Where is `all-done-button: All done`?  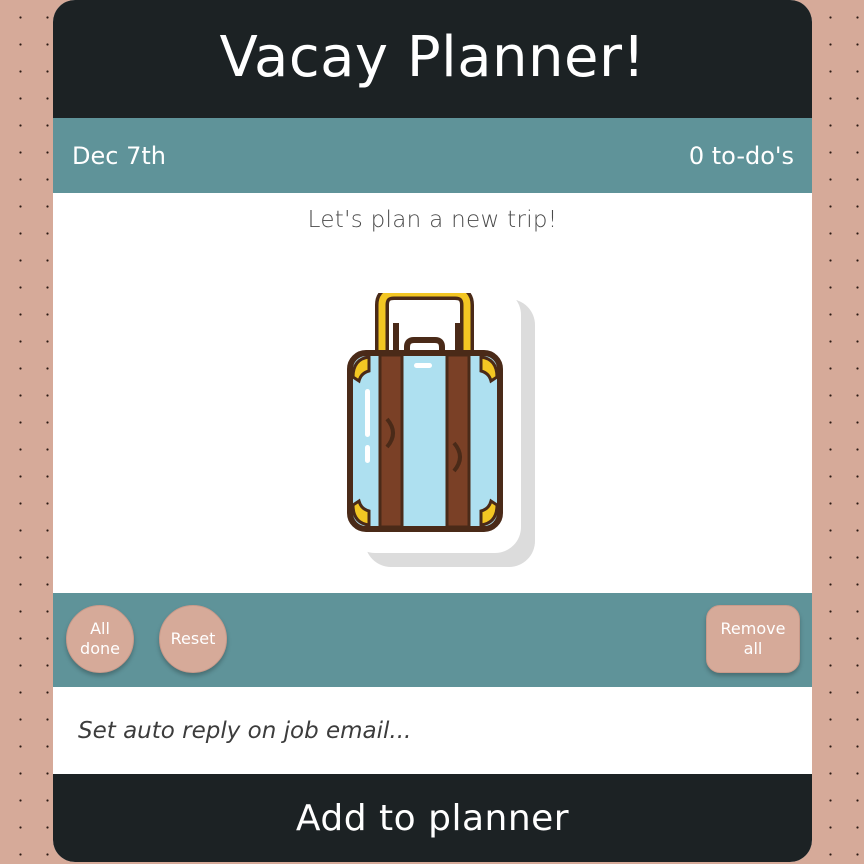 all-done-button: All done is located at coordinates (100, 639).